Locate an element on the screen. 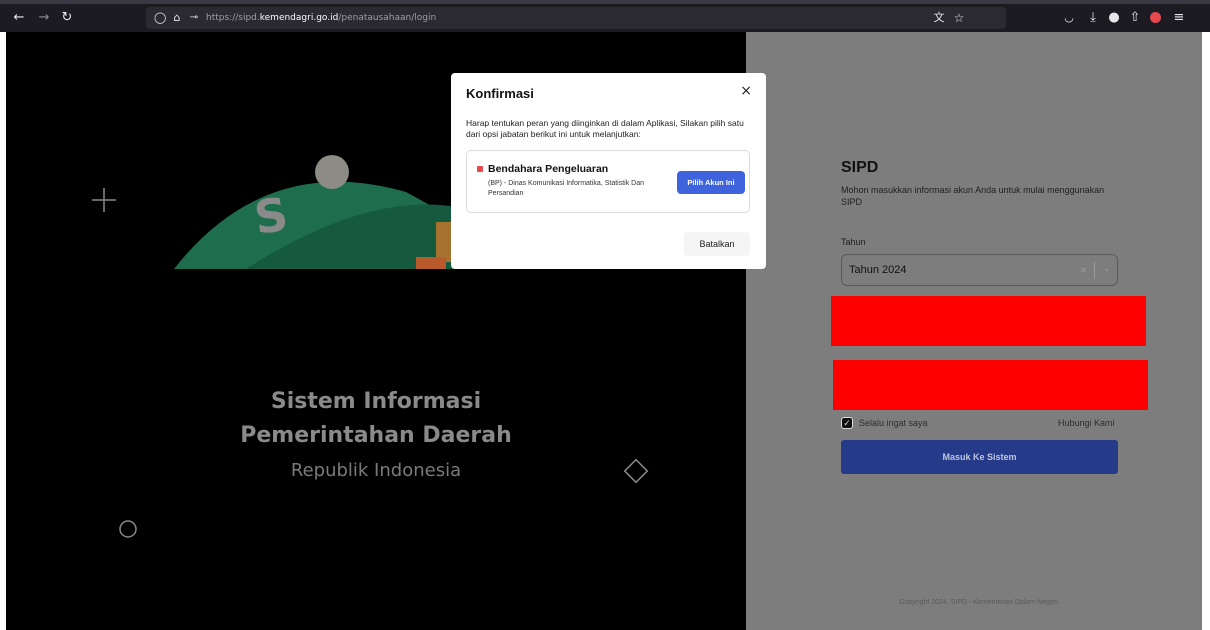 The height and width of the screenshot is (630, 1210). menu-icon: ≡ is located at coordinates (1179, 18).